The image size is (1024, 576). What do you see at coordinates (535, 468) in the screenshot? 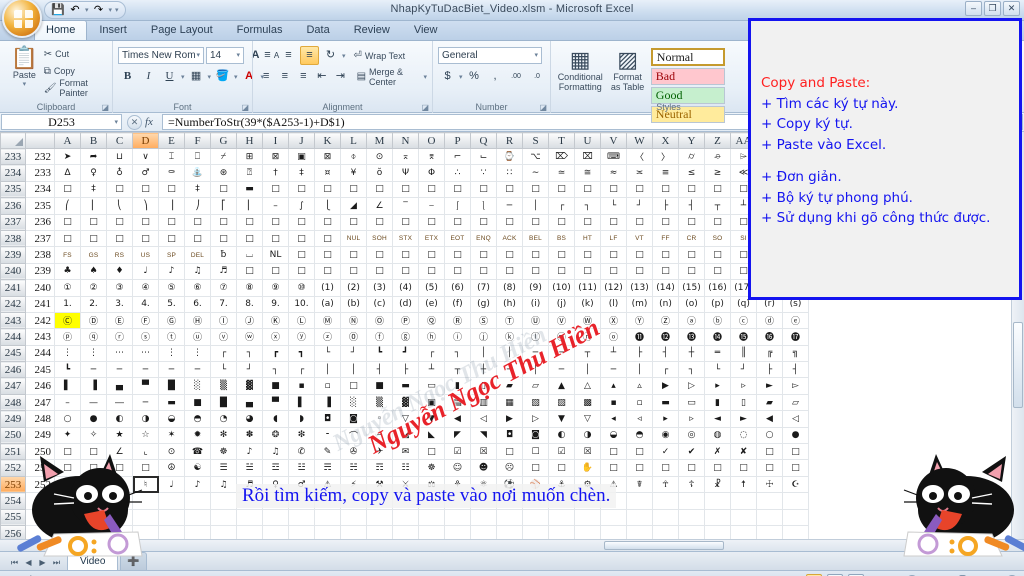
I see `cell-T252: □` at bounding box center [535, 468].